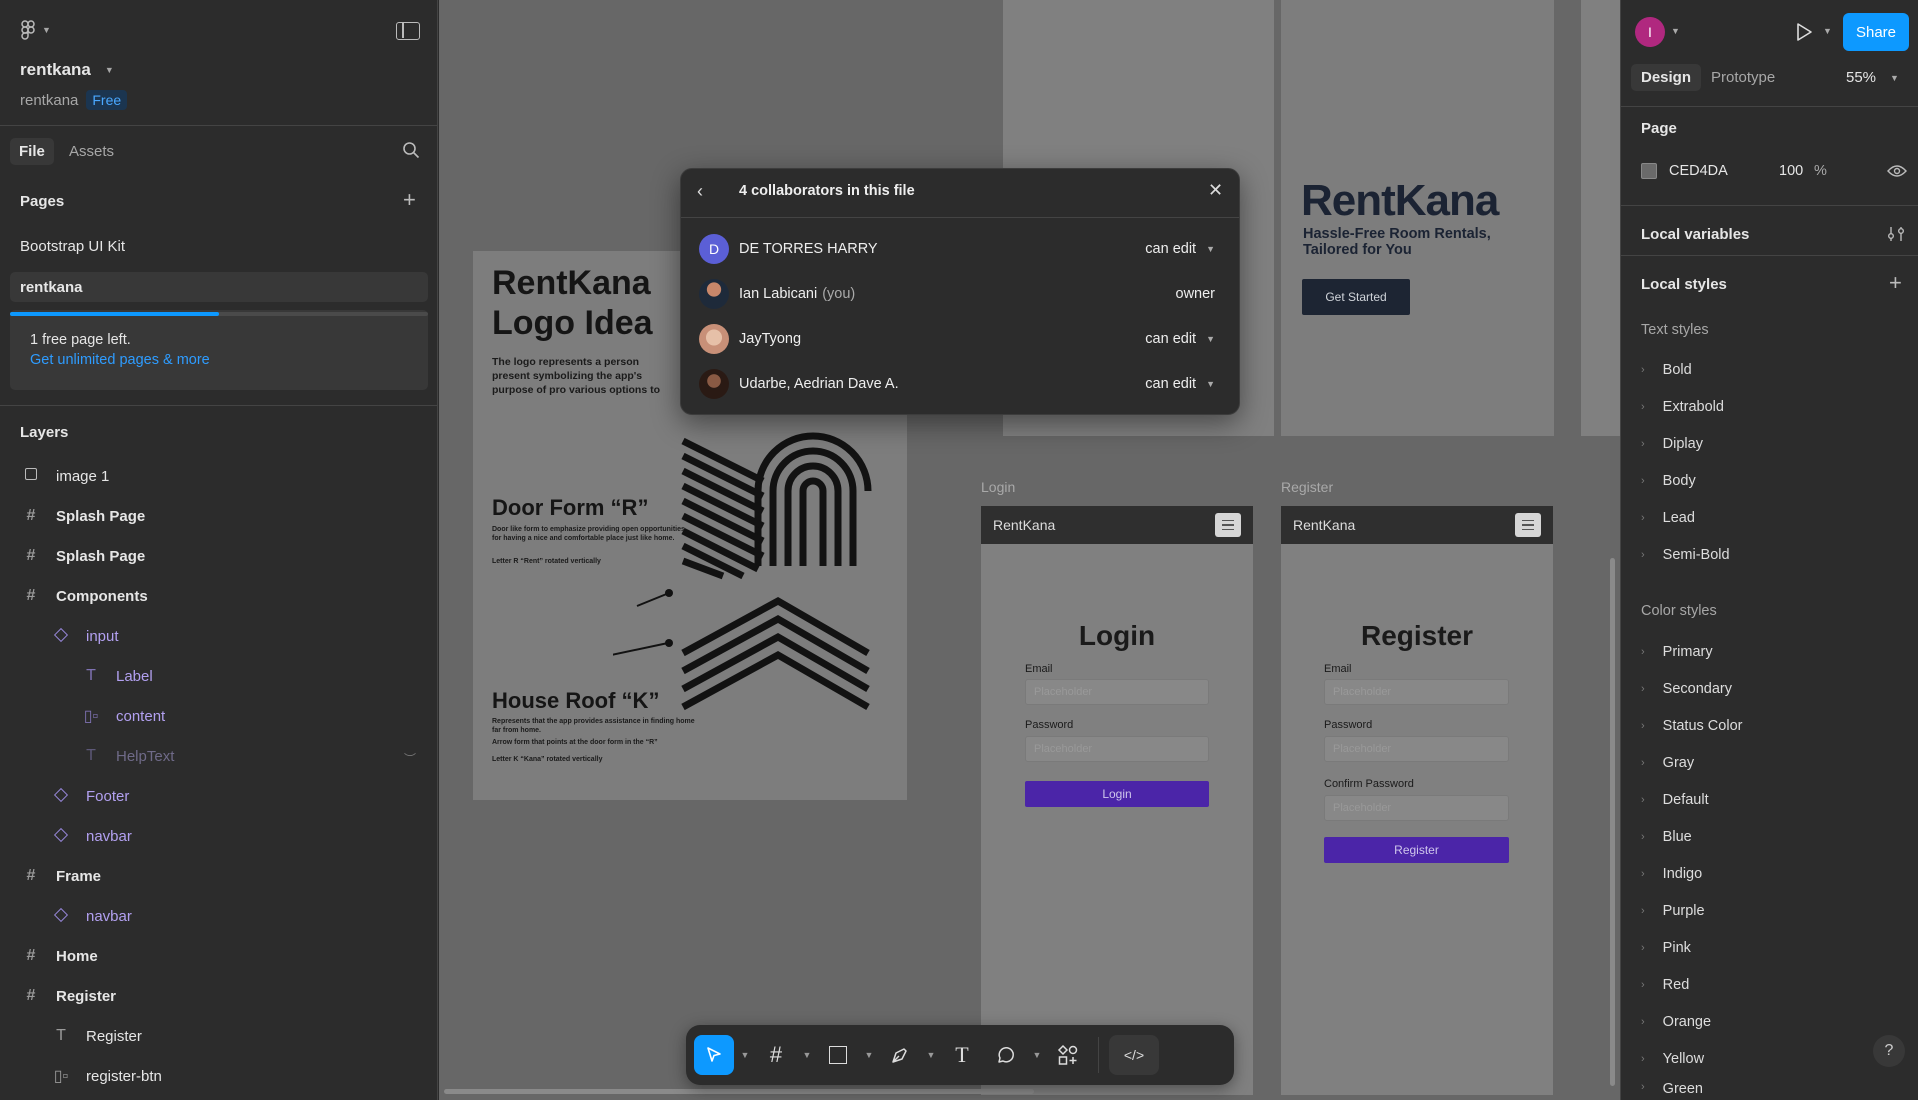 Image resolution: width=1918 pixels, height=1100 pixels. Describe the element at coordinates (67, 70) in the screenshot. I see `project-name: rentkana ▼` at that location.